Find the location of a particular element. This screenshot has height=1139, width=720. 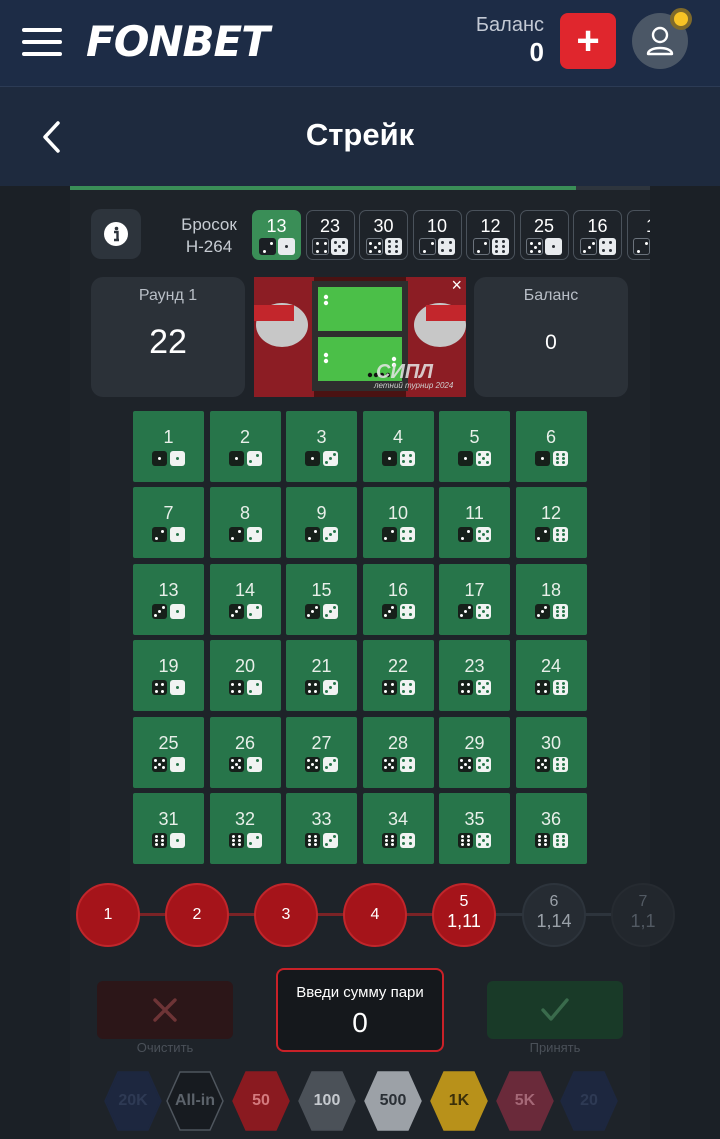

bet-cell-3: 3 is located at coordinates (321, 446).